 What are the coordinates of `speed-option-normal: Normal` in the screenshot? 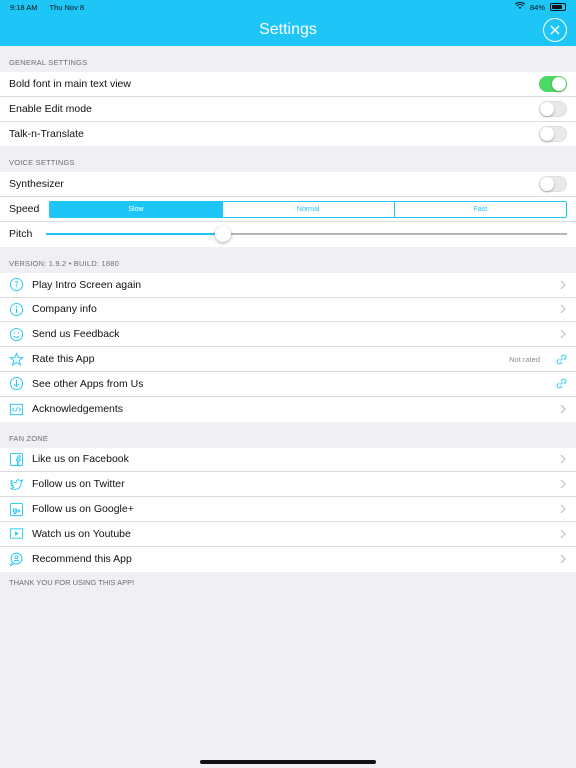 It's located at (309, 209).